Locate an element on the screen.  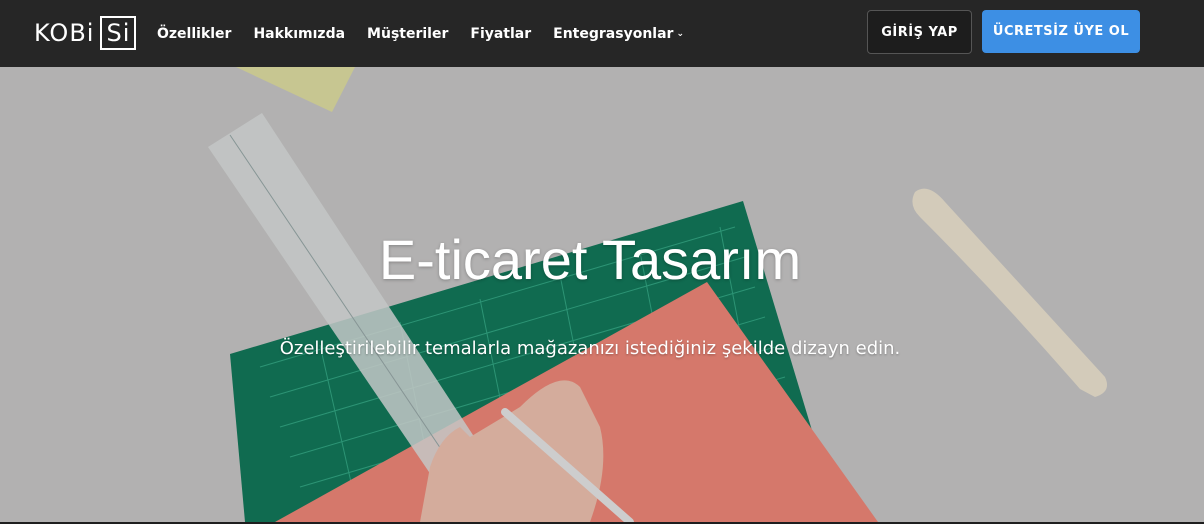
signup-button: ÜCRETSİZ ÜYE OL is located at coordinates (1061, 31).